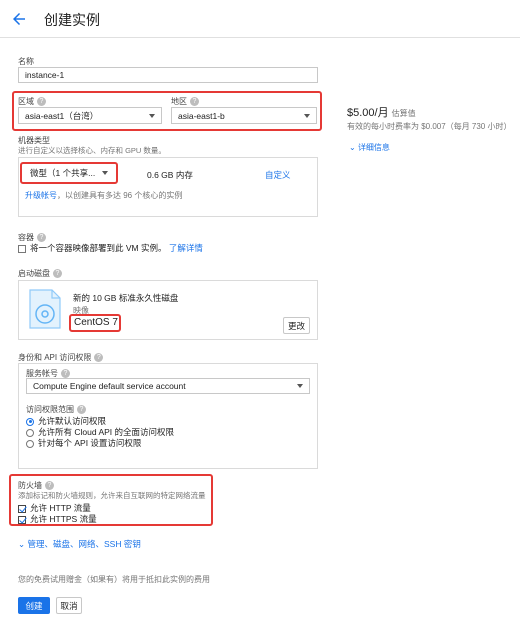 This screenshot has height=626, width=520. What do you see at coordinates (368, 113) in the screenshot?
I see `monthly-price: $5.00/月` at bounding box center [368, 113].